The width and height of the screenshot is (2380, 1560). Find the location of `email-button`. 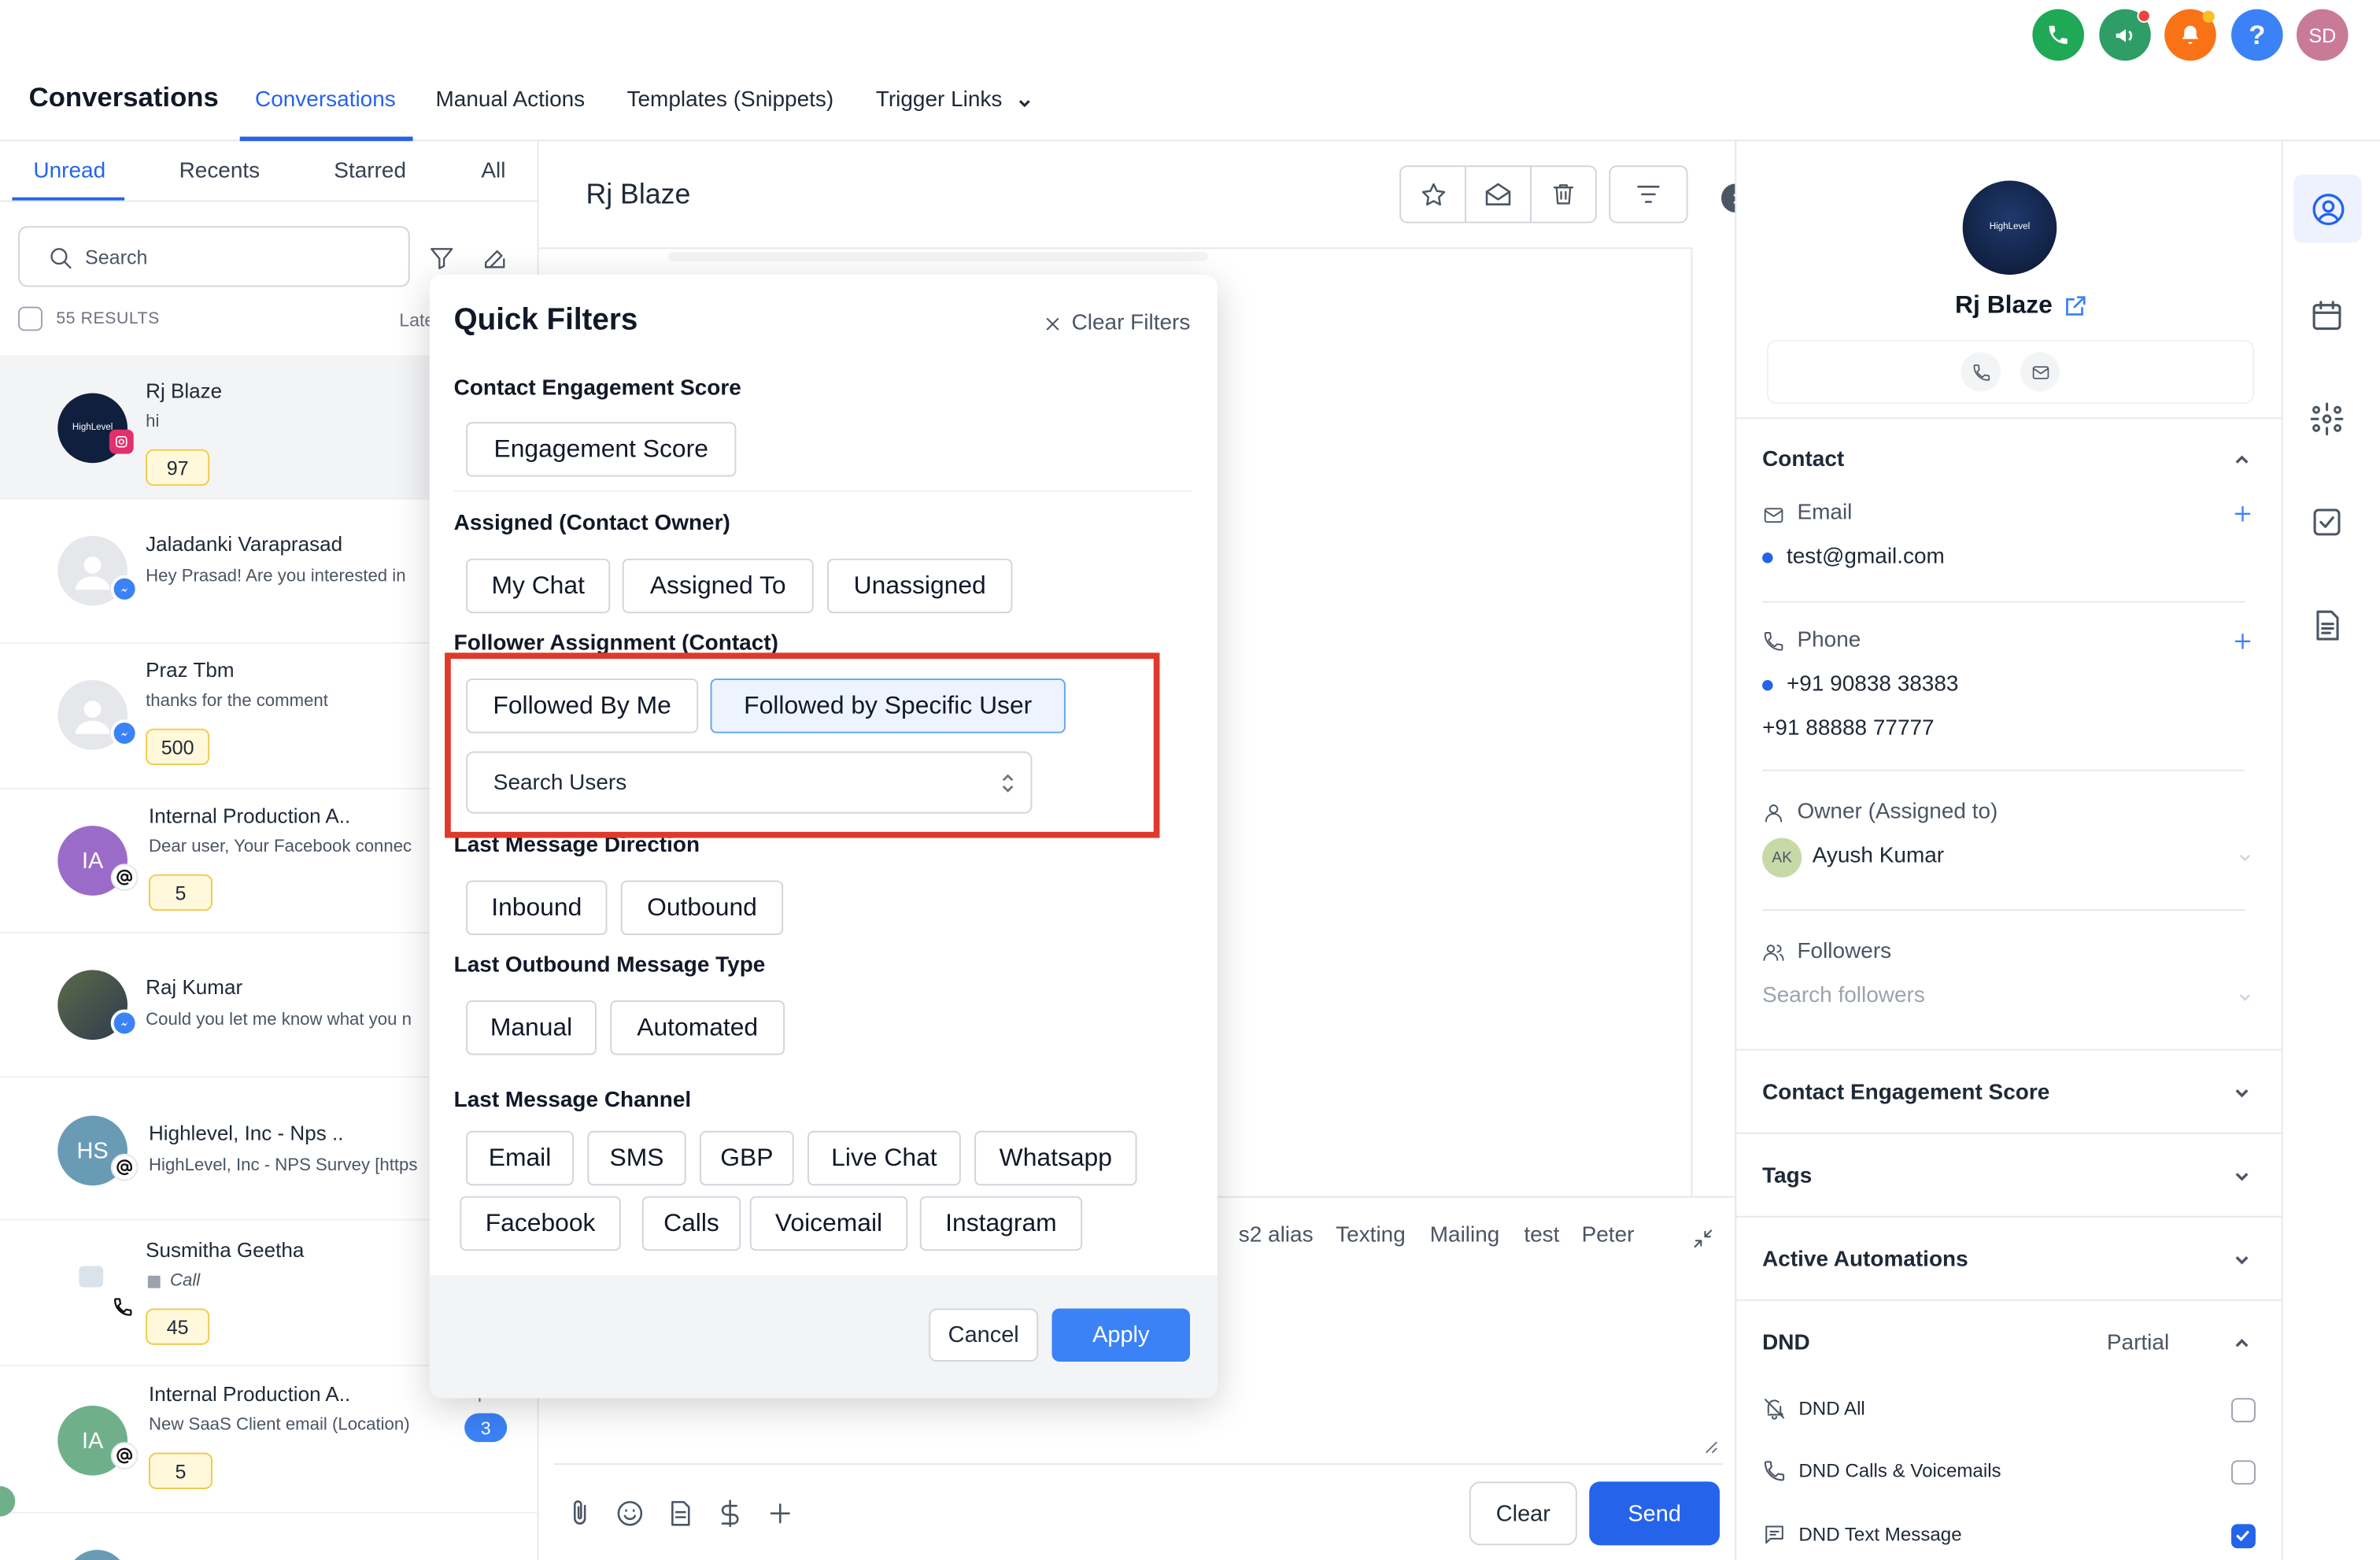

email-button is located at coordinates (2040, 372).